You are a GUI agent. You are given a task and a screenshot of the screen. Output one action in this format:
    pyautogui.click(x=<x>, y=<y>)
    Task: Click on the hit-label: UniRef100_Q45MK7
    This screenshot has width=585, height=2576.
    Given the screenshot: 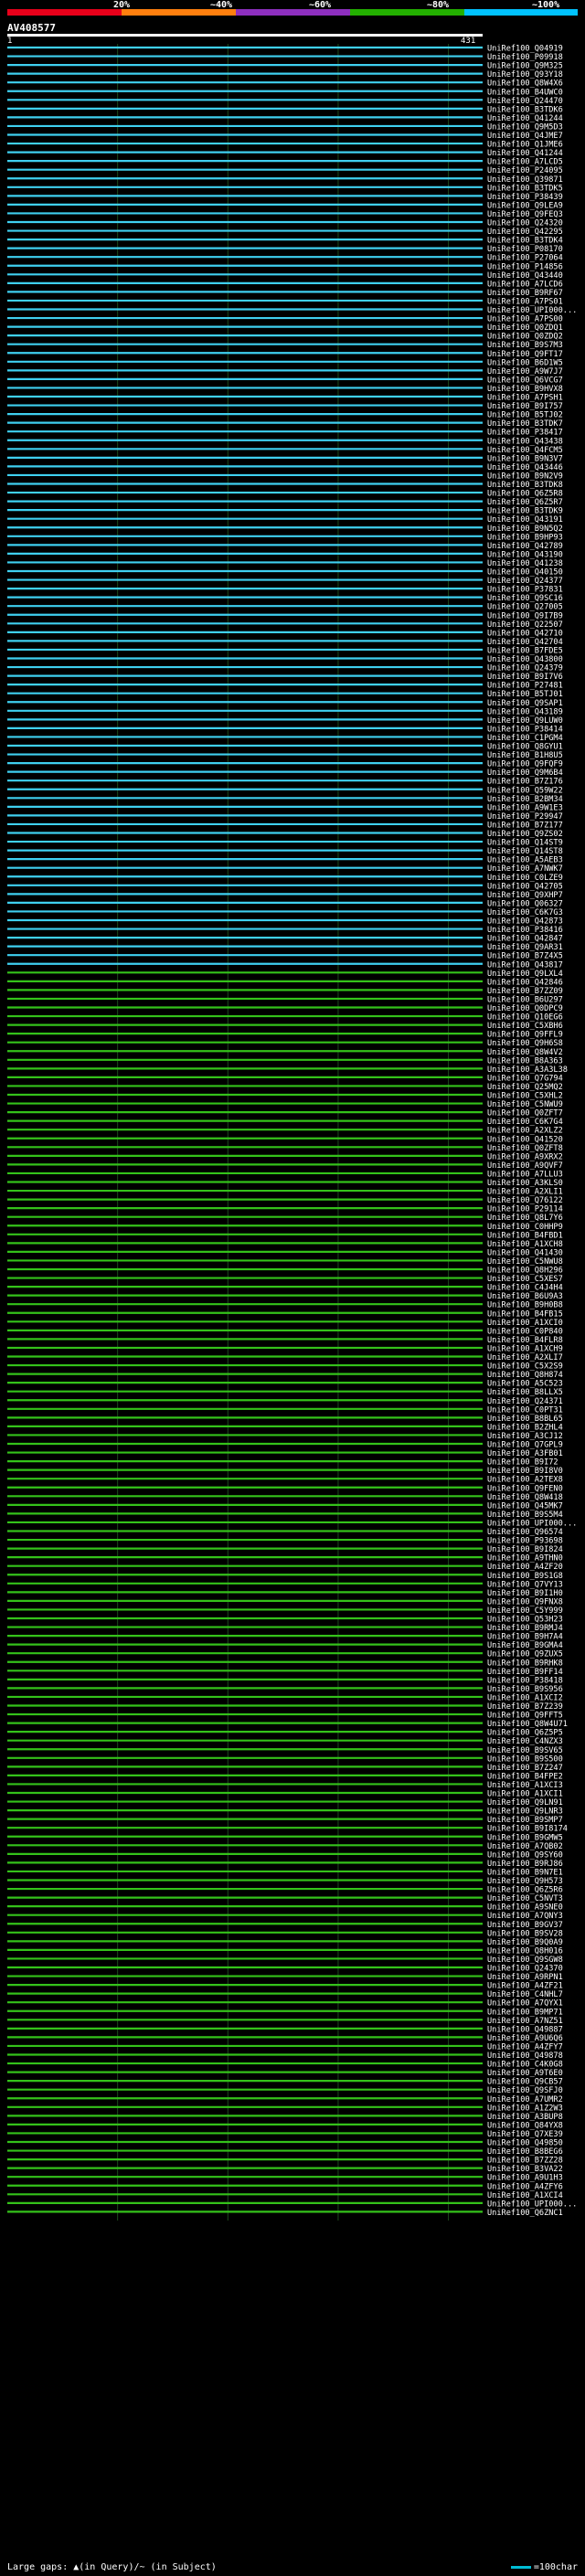 What is the action you would take?
    pyautogui.click(x=525, y=1506)
    